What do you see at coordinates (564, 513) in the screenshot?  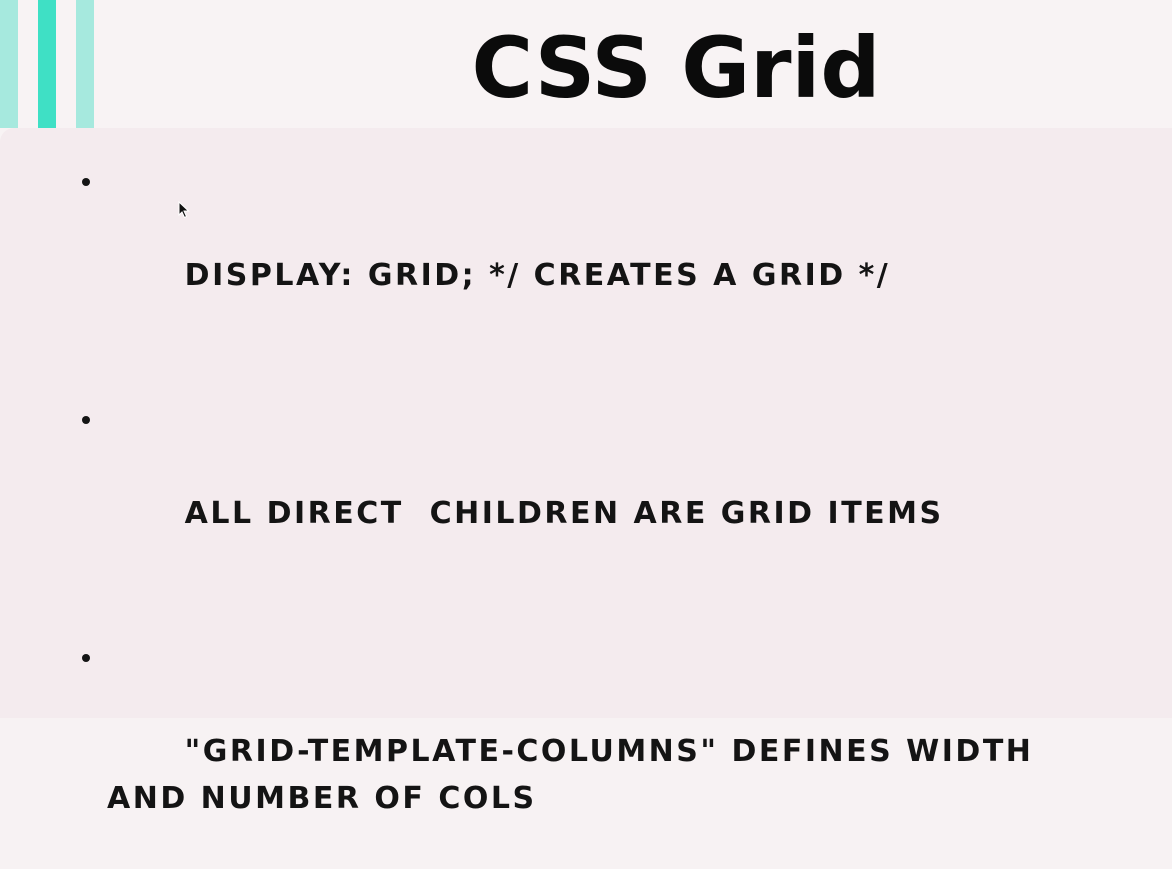 I see `bullet-text: ALL DIRECT CHILDREN ARE GRID ITEMS` at bounding box center [564, 513].